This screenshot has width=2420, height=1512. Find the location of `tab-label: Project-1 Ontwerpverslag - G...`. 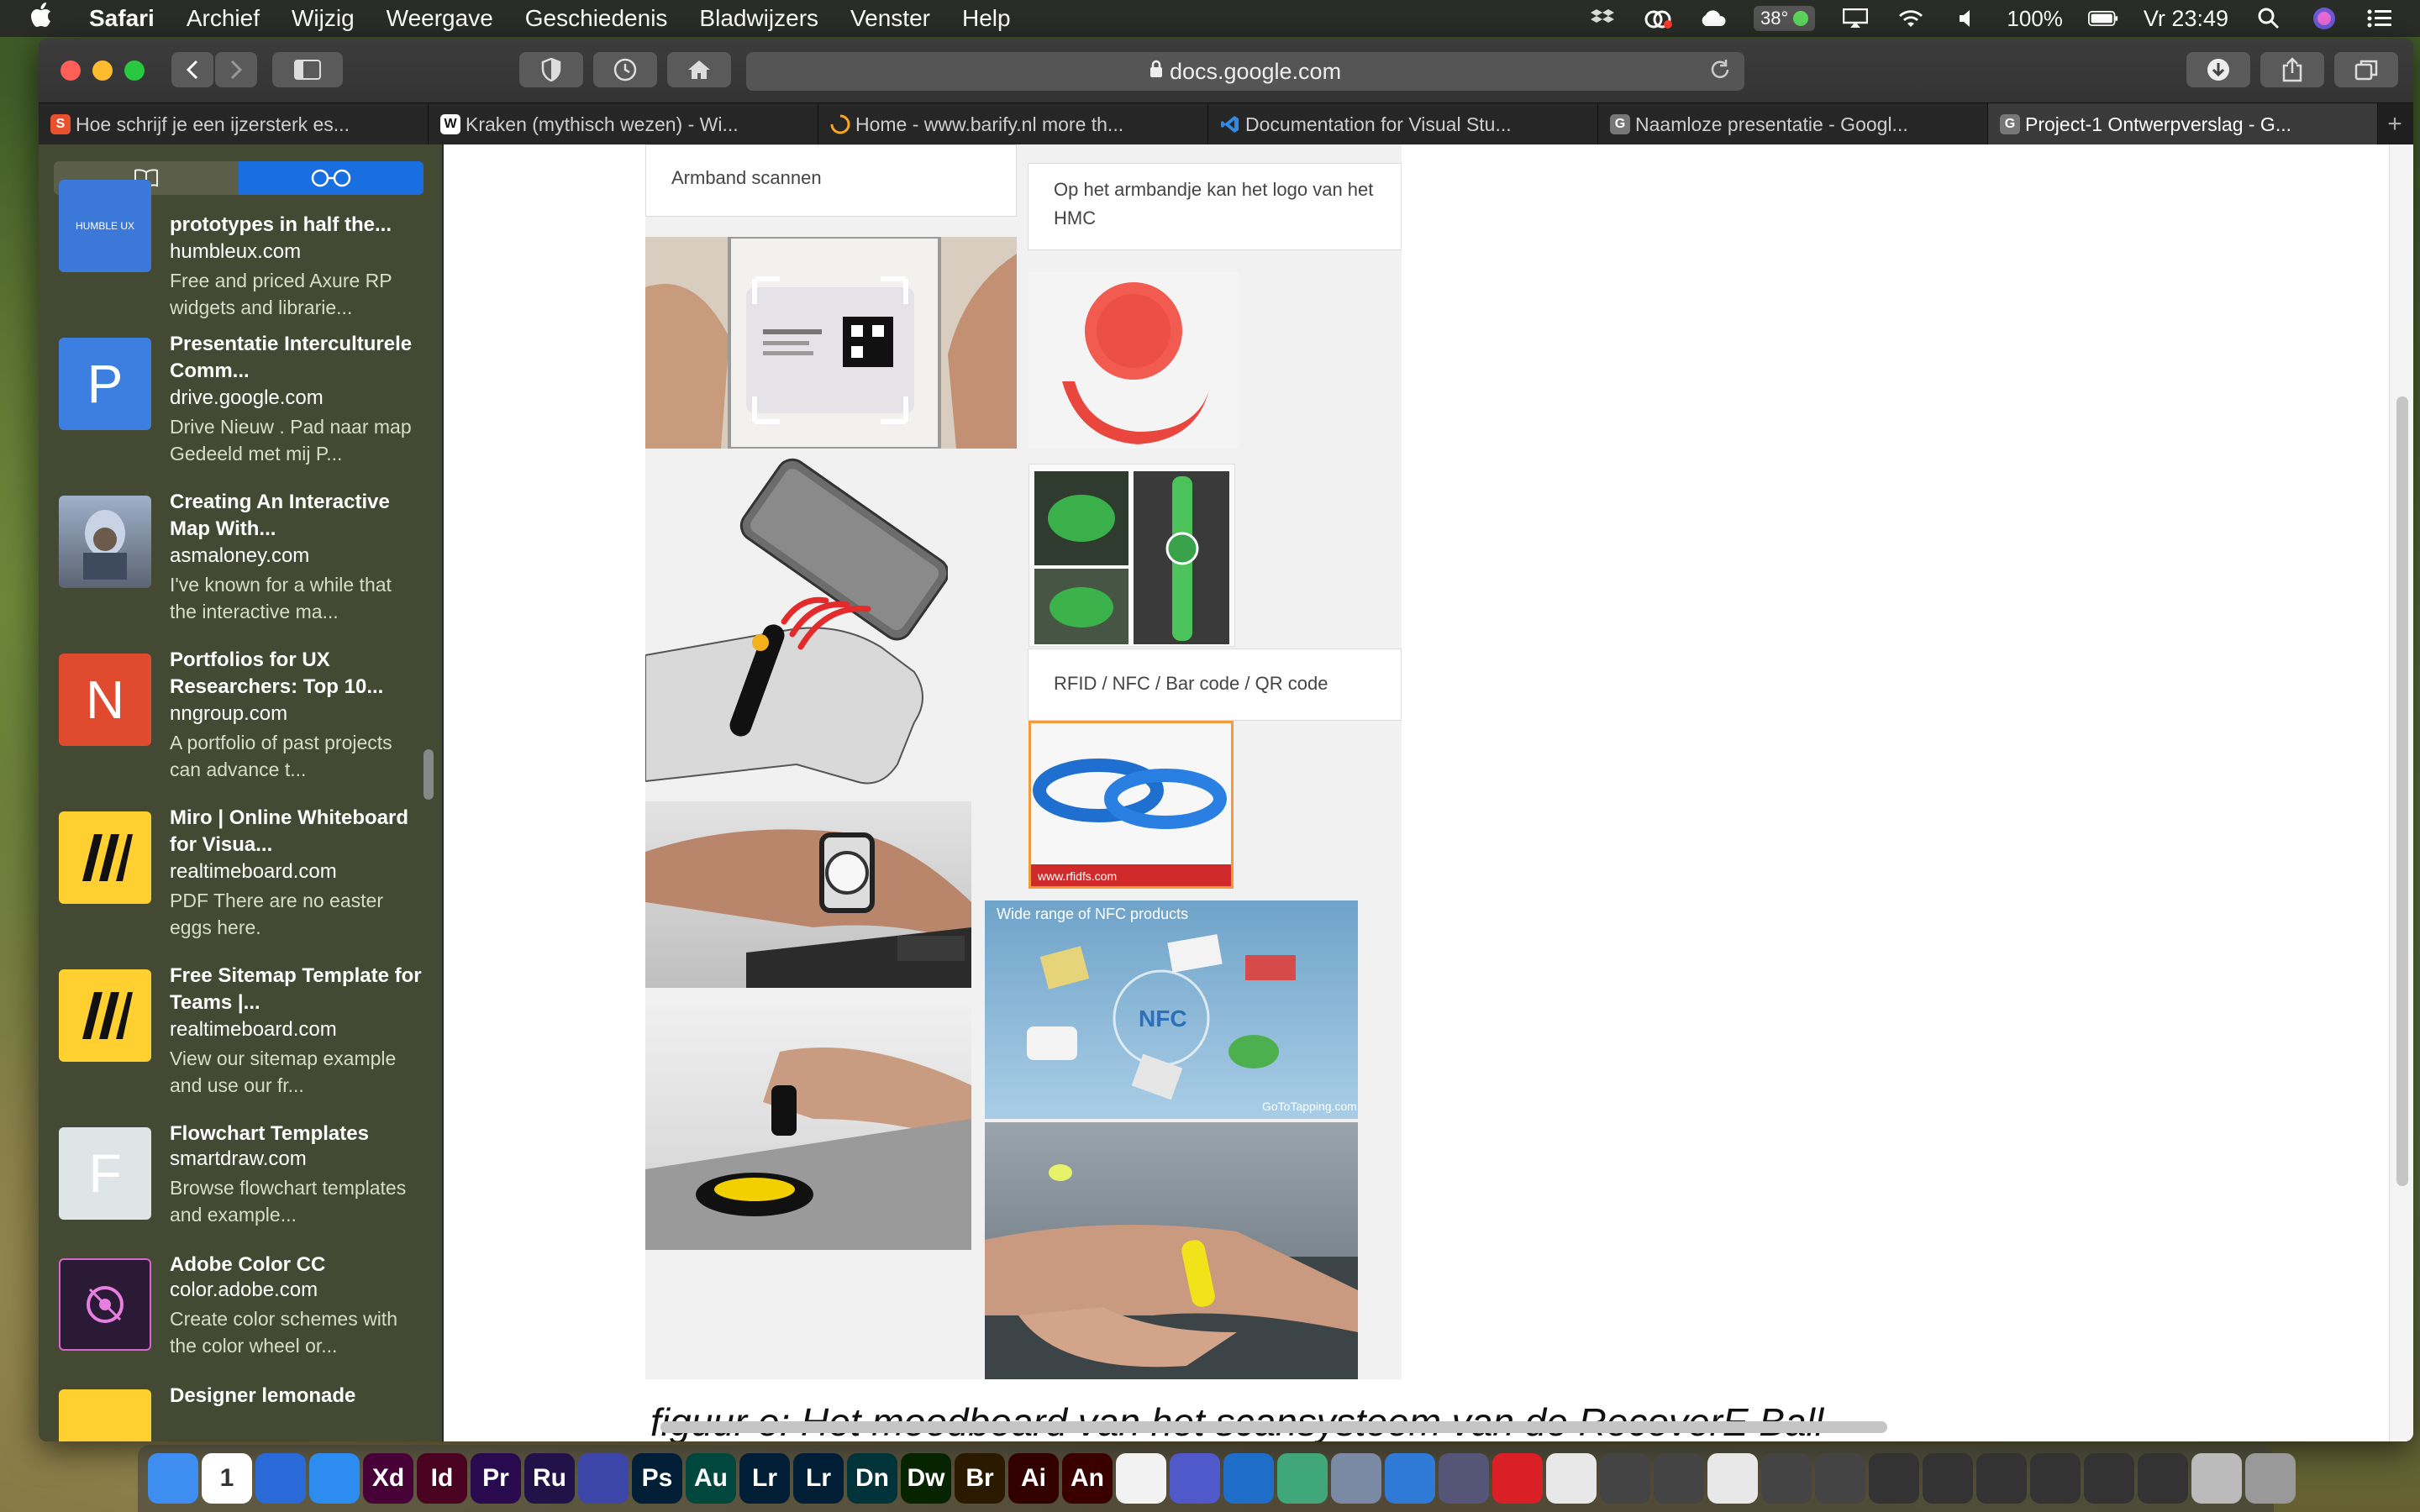

tab-label: Project-1 Ontwerpverslag - G... is located at coordinates (2158, 124).